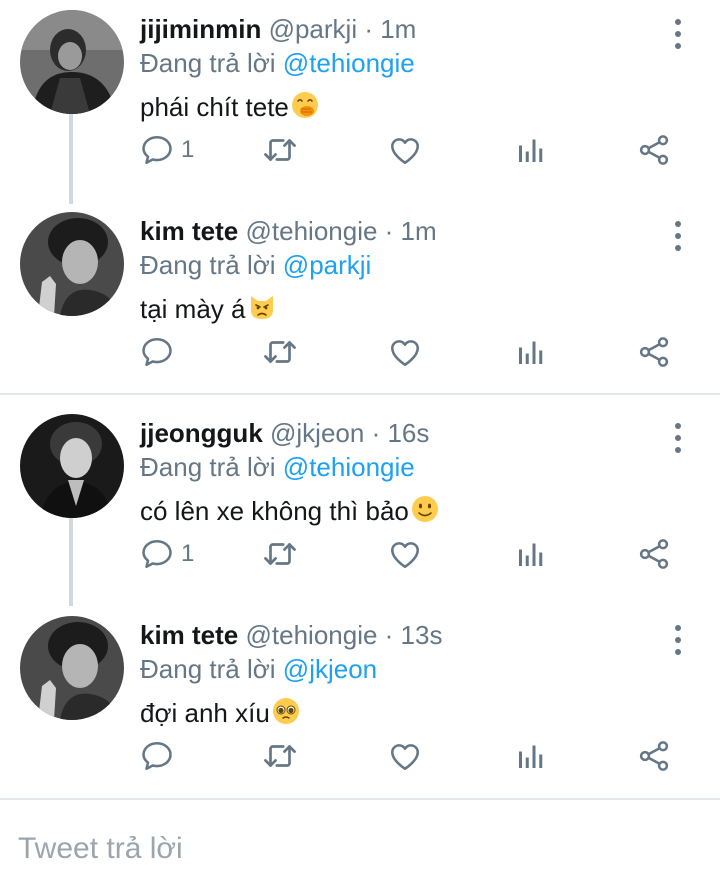  Describe the element at coordinates (344, 635) in the screenshot. I see `handle-and-time: @tehiongie · 13s` at that location.